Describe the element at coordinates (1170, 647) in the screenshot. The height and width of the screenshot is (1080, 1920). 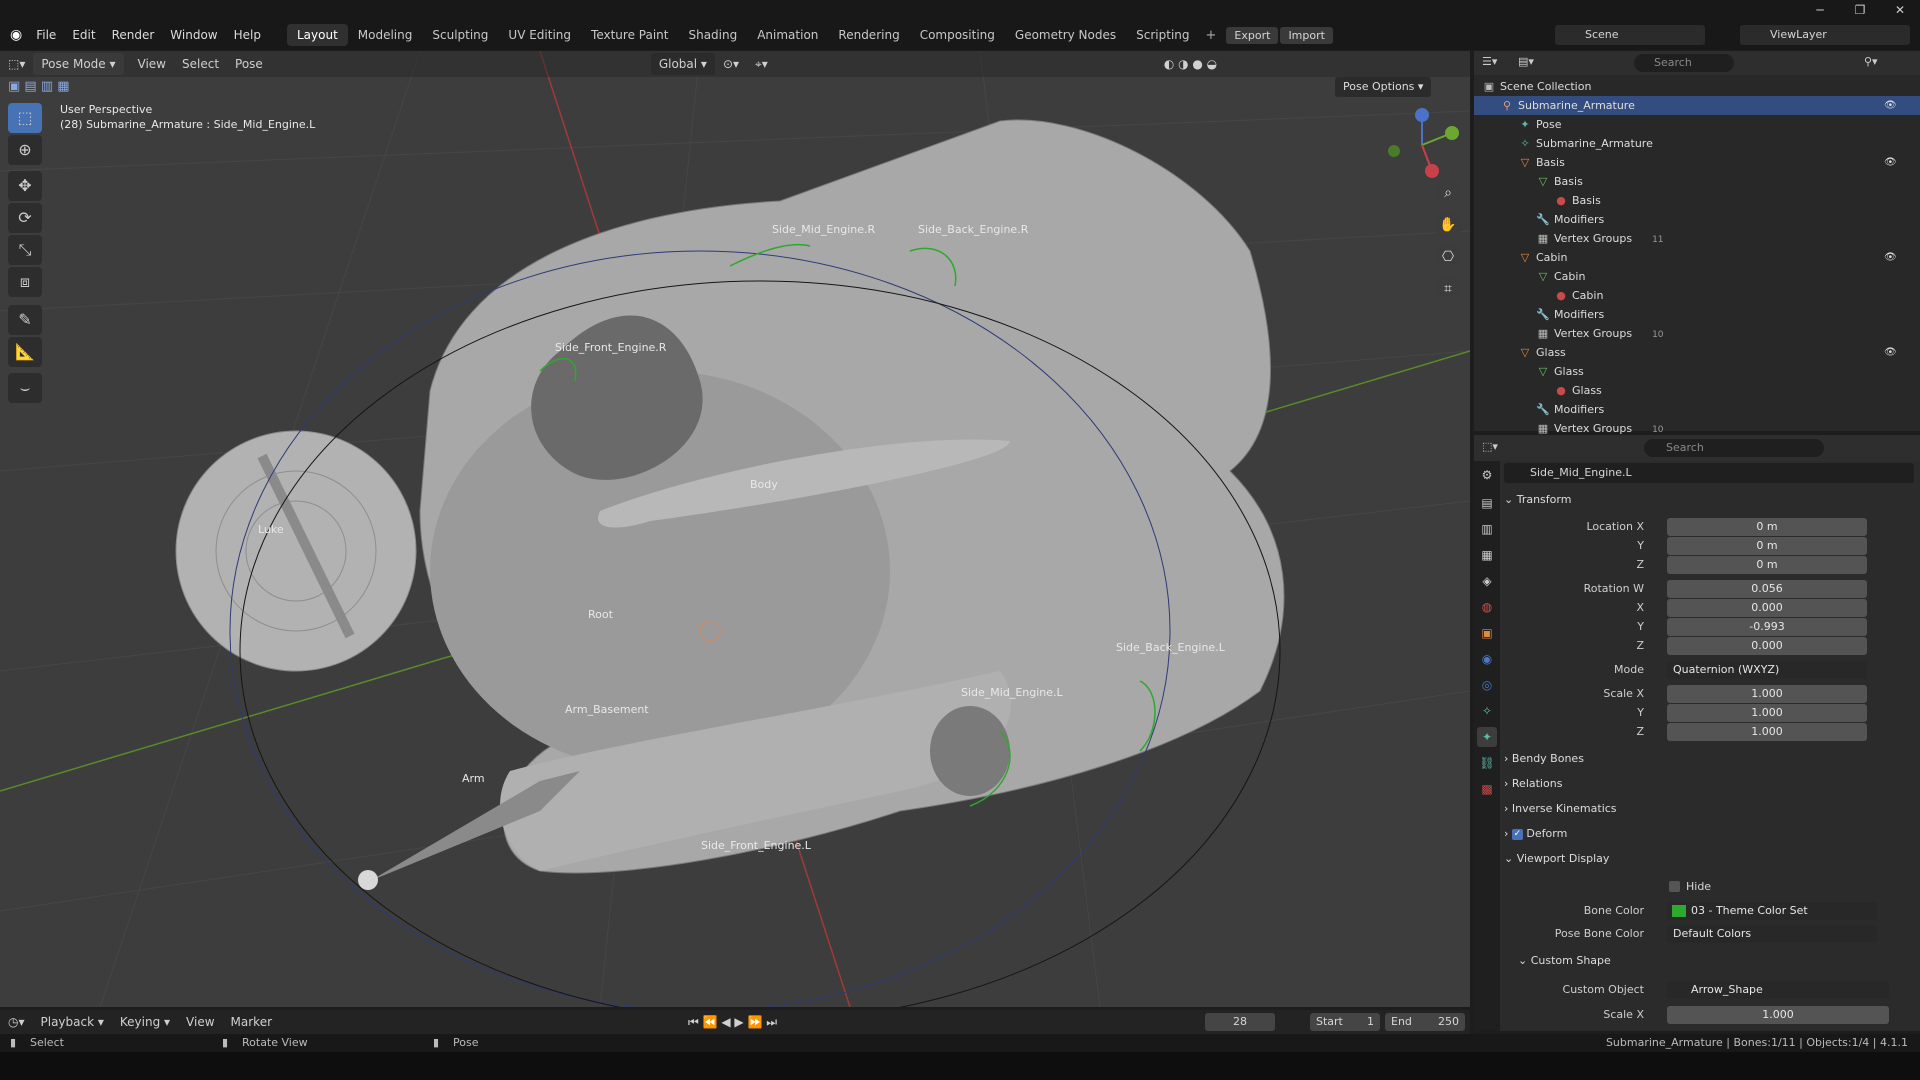
I see `bone-label-side-back-engine-l: Side_Back_Engine.L` at that location.